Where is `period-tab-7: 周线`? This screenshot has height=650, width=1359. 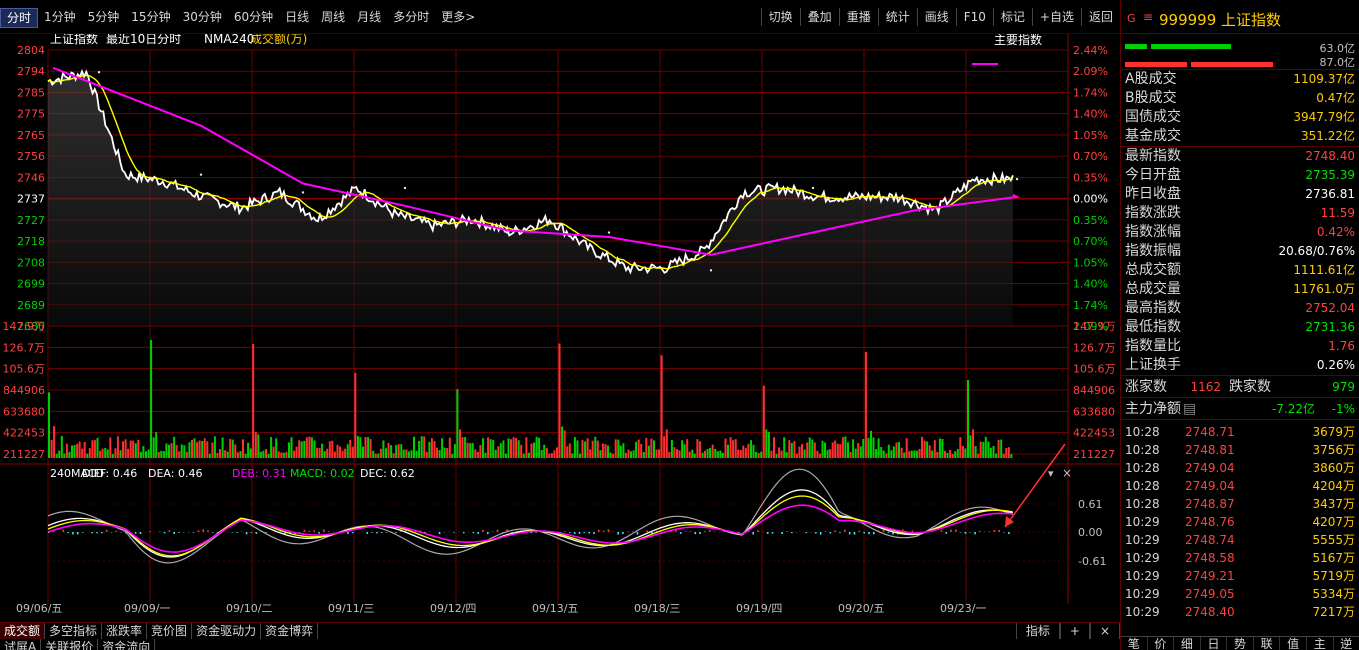
period-tab-7: 周线 is located at coordinates (333, 18).